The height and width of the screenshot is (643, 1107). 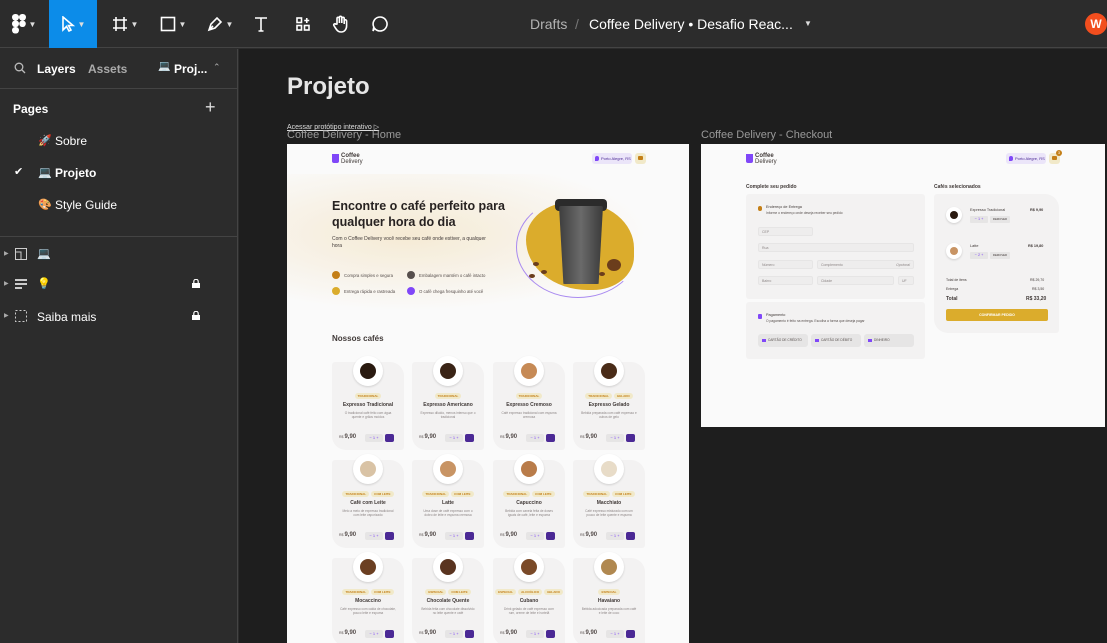 I want to click on complement-input: Complemento Opcional, so click(x=865, y=264).